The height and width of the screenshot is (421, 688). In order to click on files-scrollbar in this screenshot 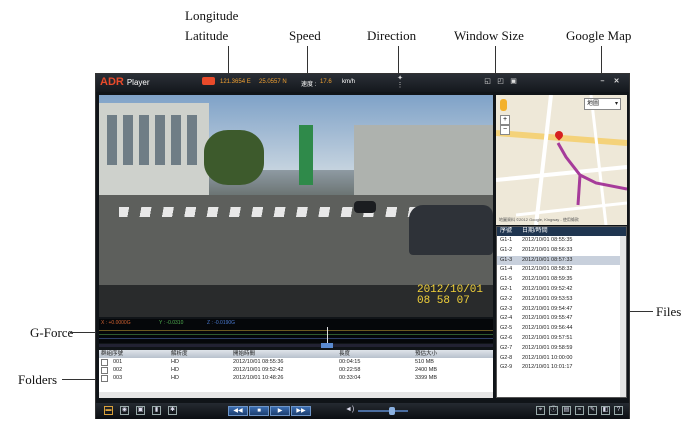, I will do `click(623, 316)`.